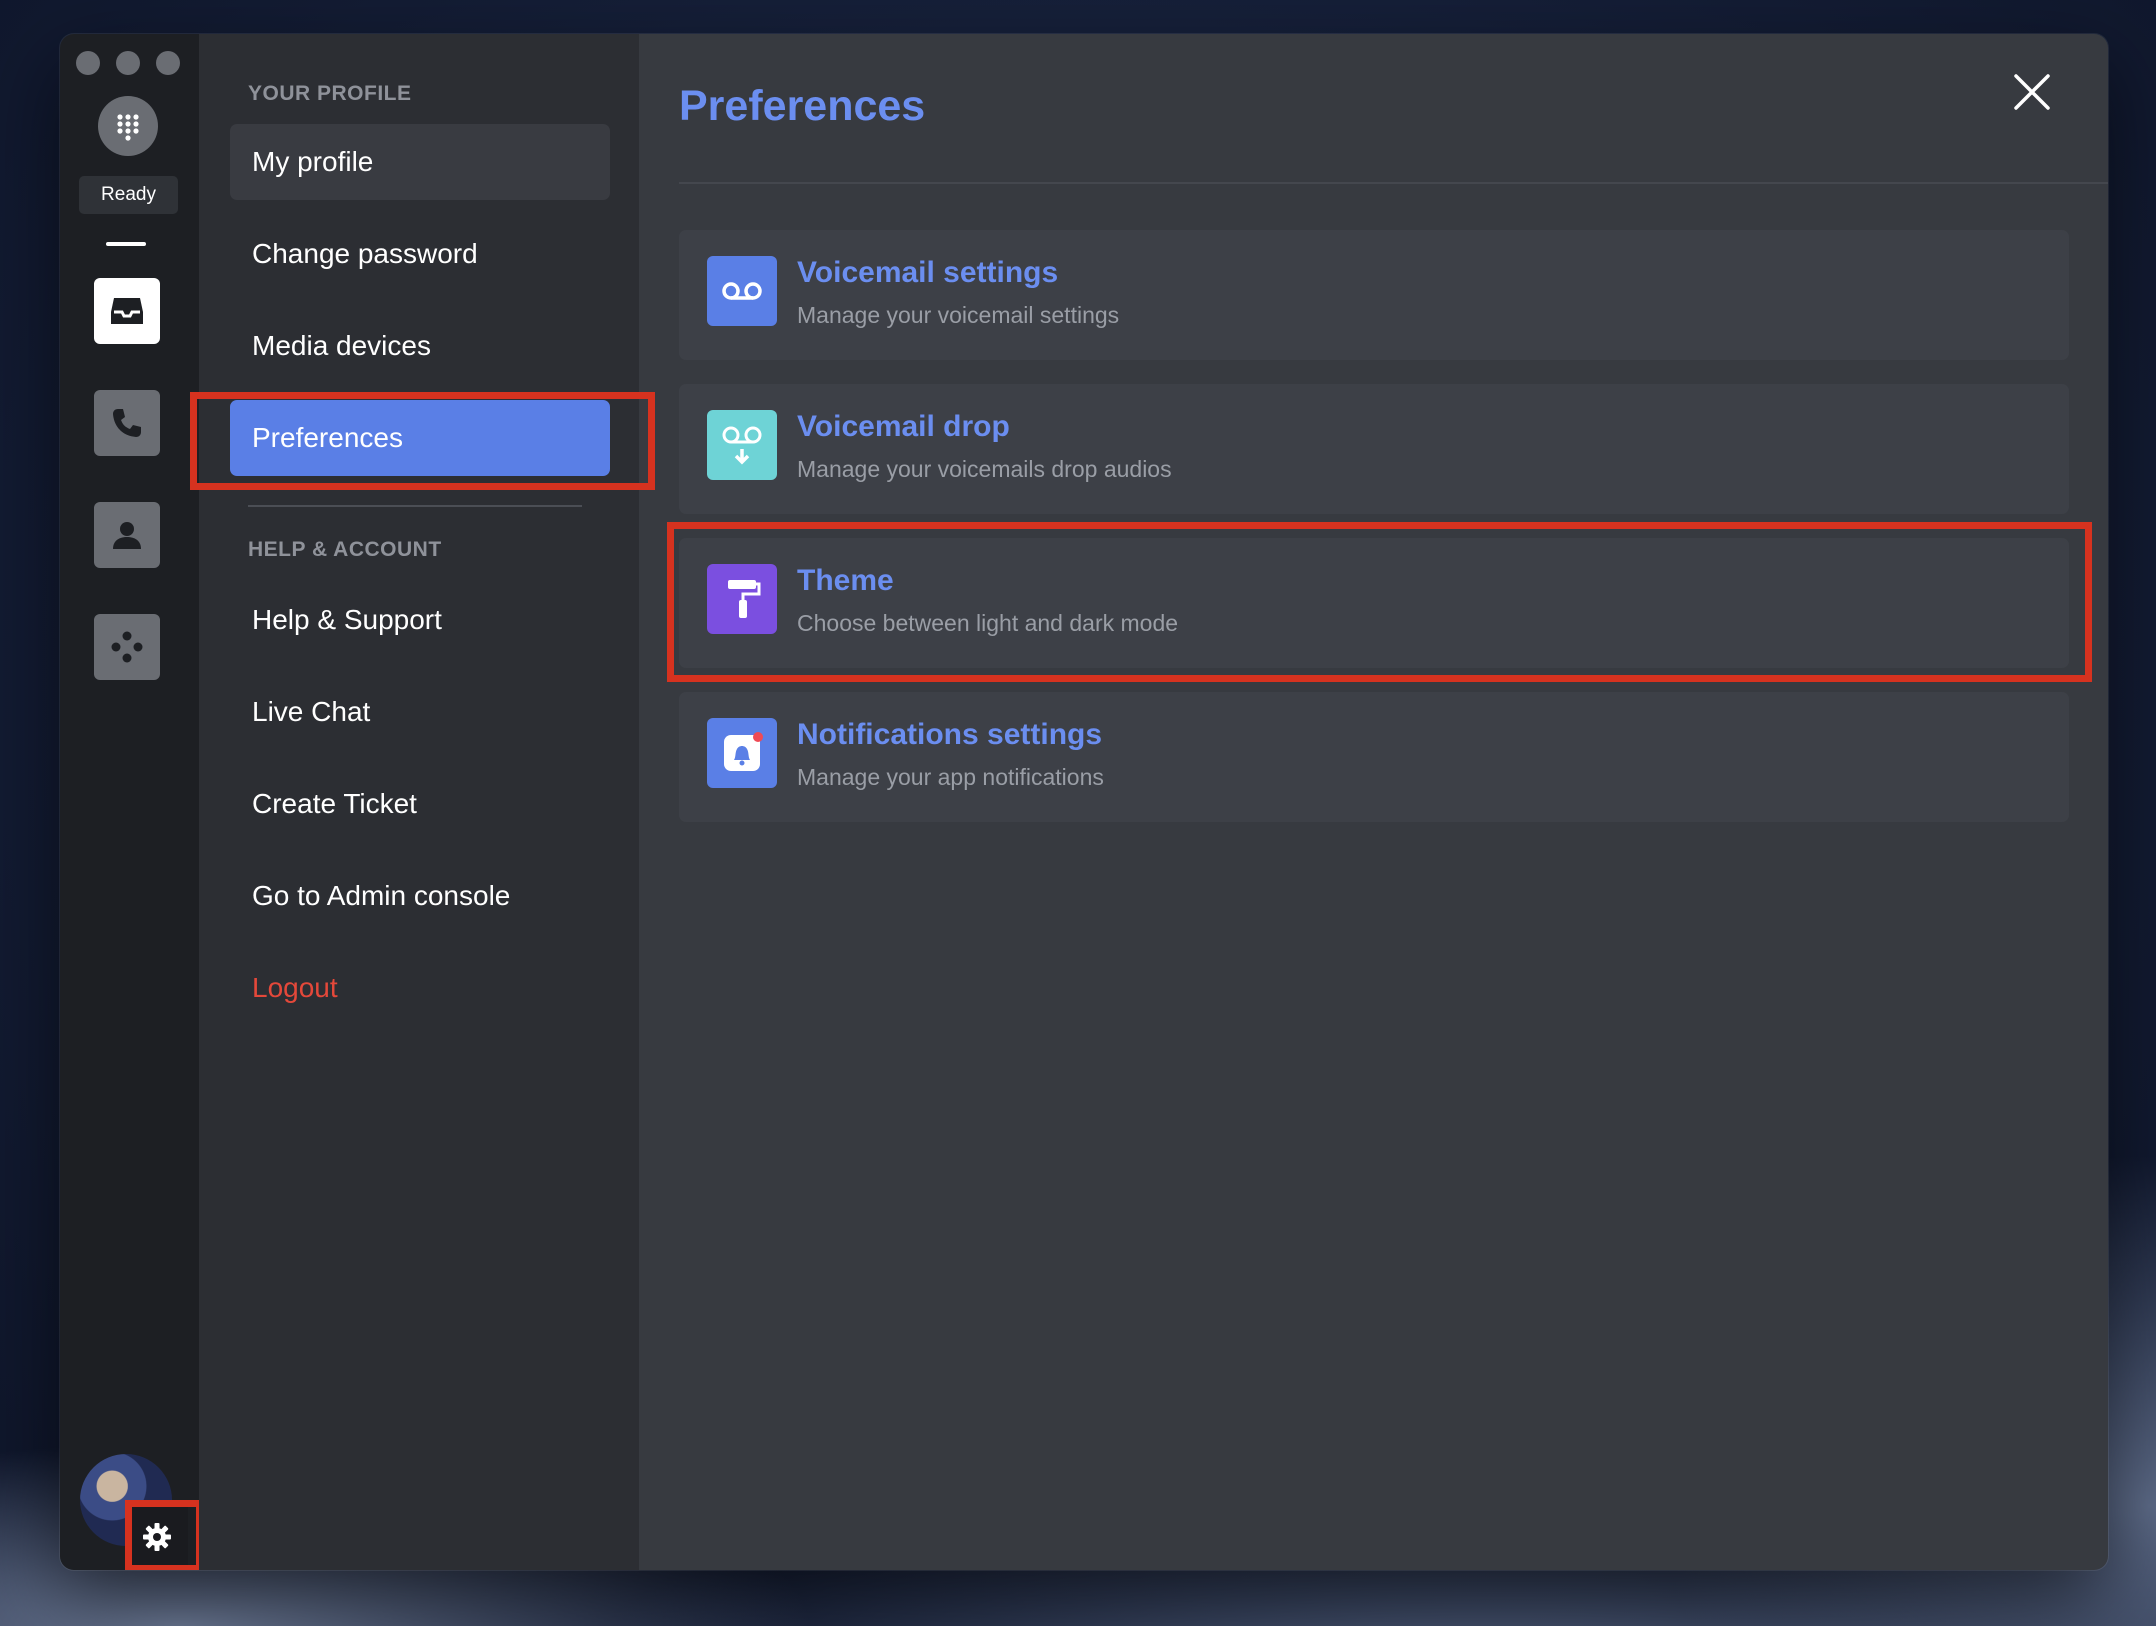 Image resolution: width=2156 pixels, height=1626 pixels. I want to click on close-icon, so click(2032, 92).